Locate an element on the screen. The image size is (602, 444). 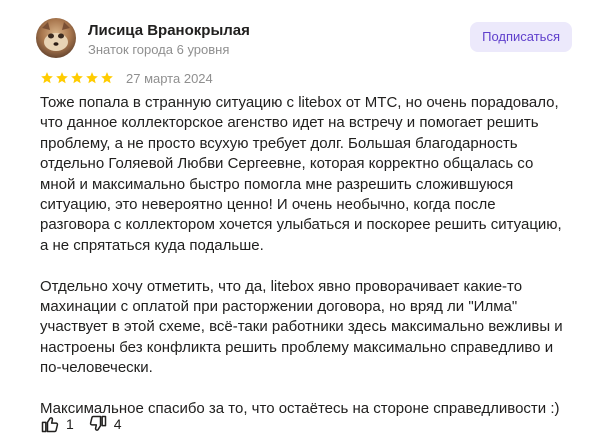
thumbs-down-icon is located at coordinates (98, 423).